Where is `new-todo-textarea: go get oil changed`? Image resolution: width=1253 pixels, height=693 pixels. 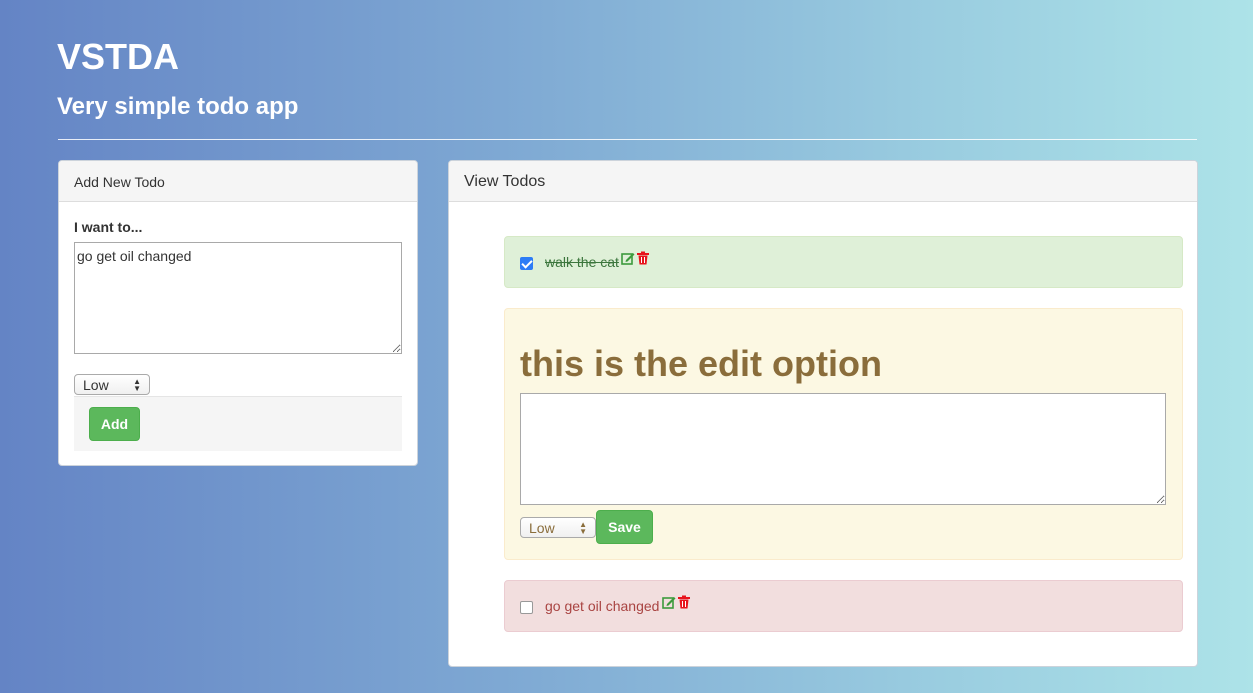 new-todo-textarea: go get oil changed is located at coordinates (238, 298).